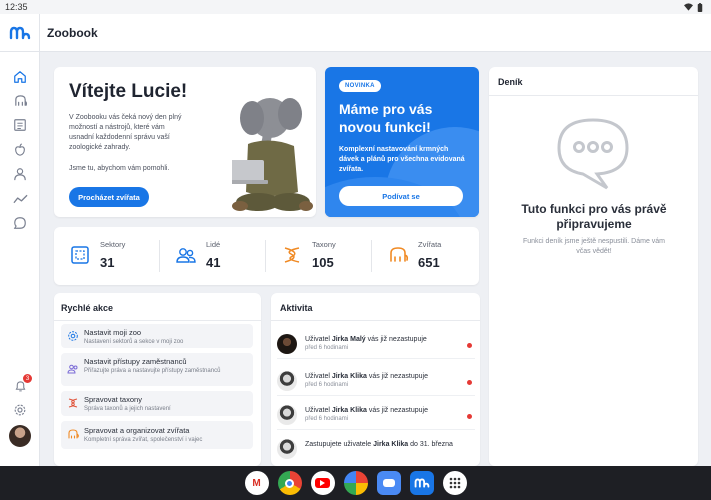  Describe the element at coordinates (700, 7) in the screenshot. I see `battery-icon` at that location.